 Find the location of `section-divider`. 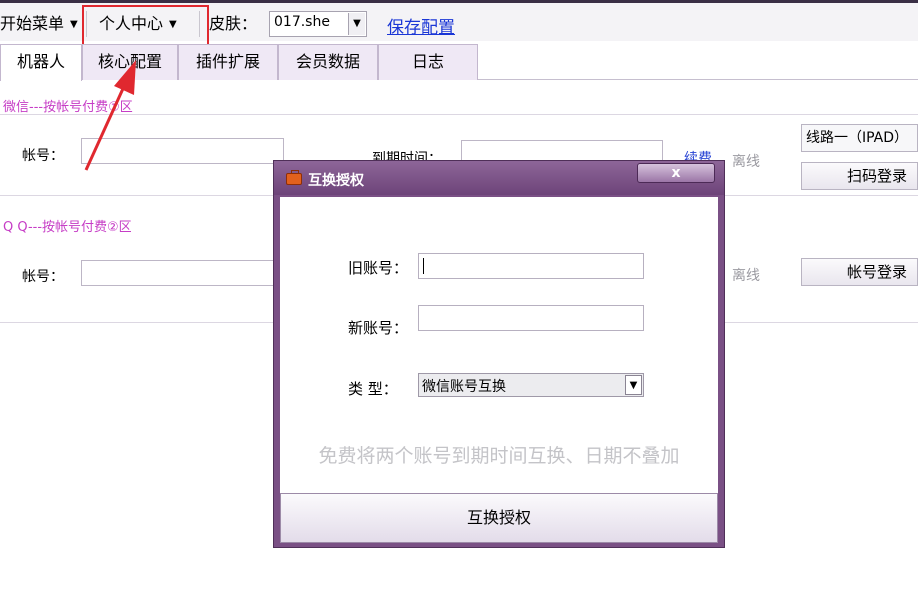

section-divider is located at coordinates (459, 114).